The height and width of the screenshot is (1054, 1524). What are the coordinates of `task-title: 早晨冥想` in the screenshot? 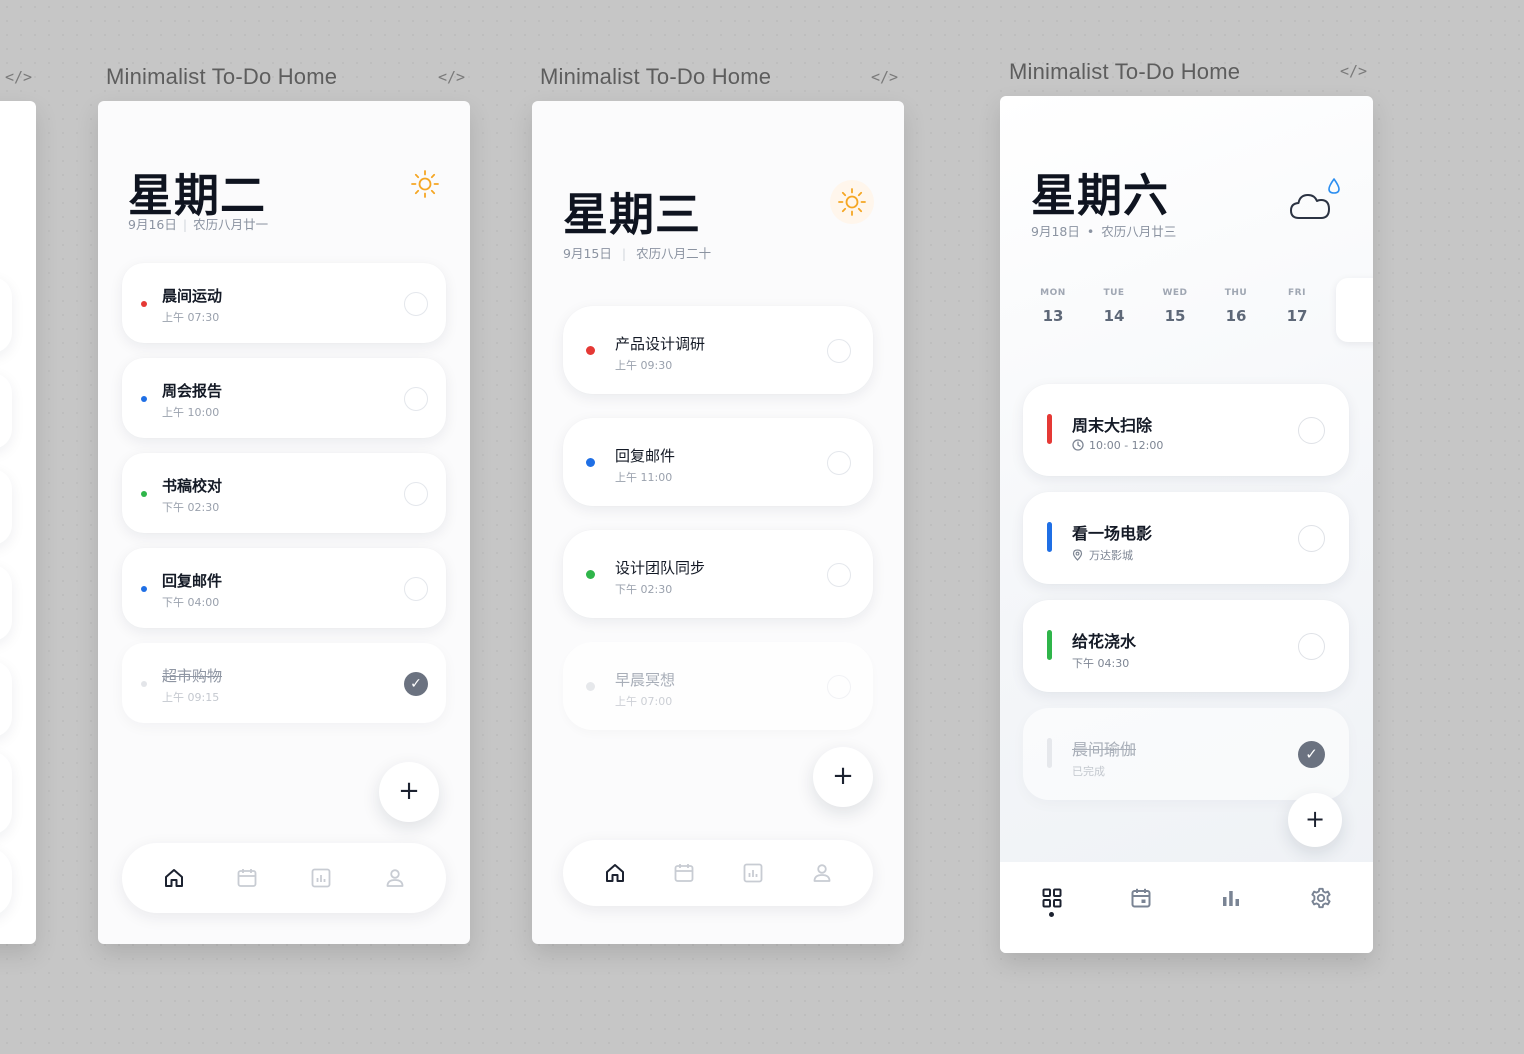 It's located at (645, 680).